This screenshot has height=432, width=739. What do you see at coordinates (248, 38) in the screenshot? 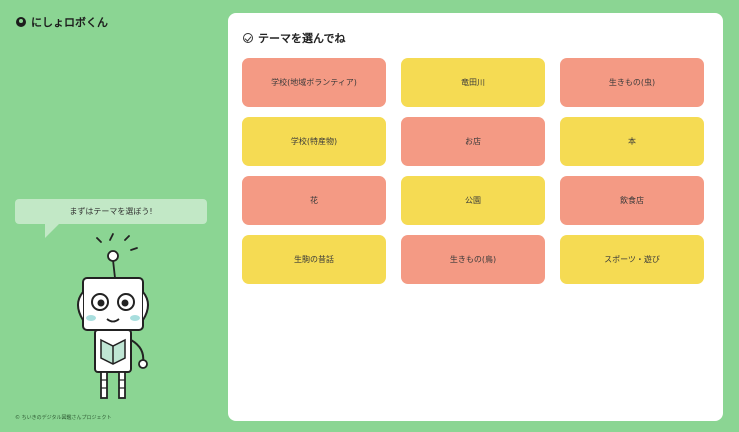
I see `check-circle-icon` at bounding box center [248, 38].